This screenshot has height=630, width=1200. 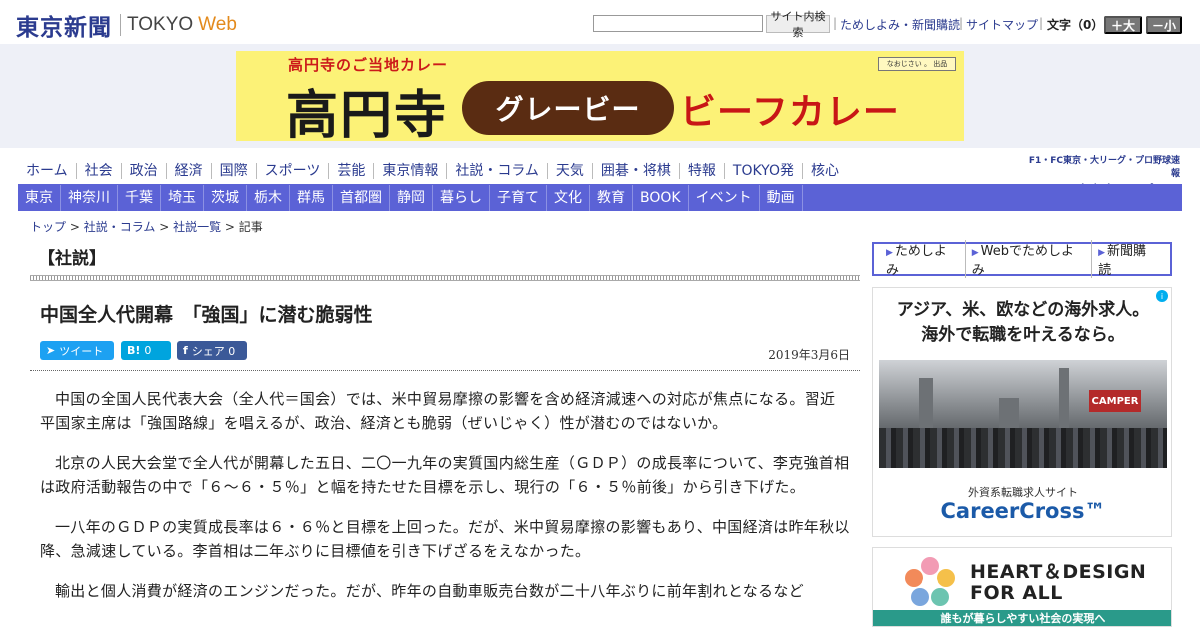 I want to click on region-ibaraki: 茨城, so click(x=225, y=198).